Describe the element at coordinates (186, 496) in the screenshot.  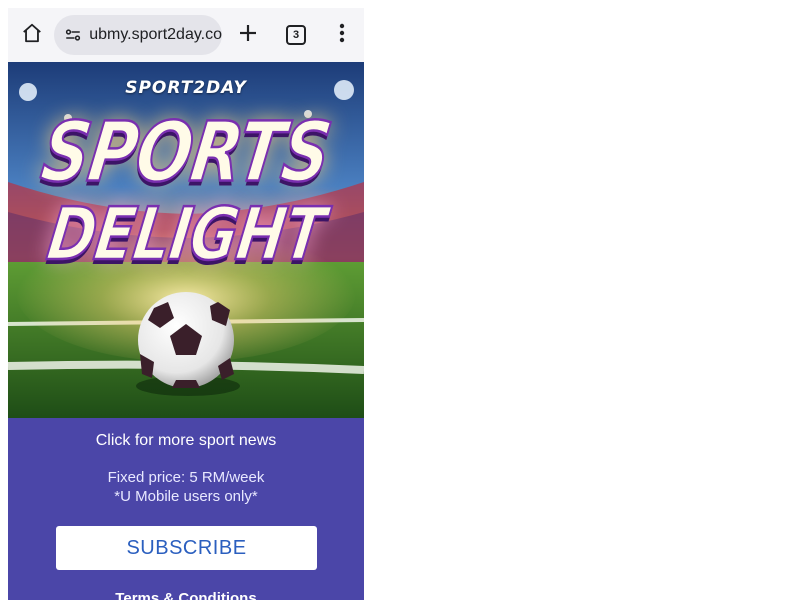
I see `eligibility-note: *U Mobile users only*` at that location.